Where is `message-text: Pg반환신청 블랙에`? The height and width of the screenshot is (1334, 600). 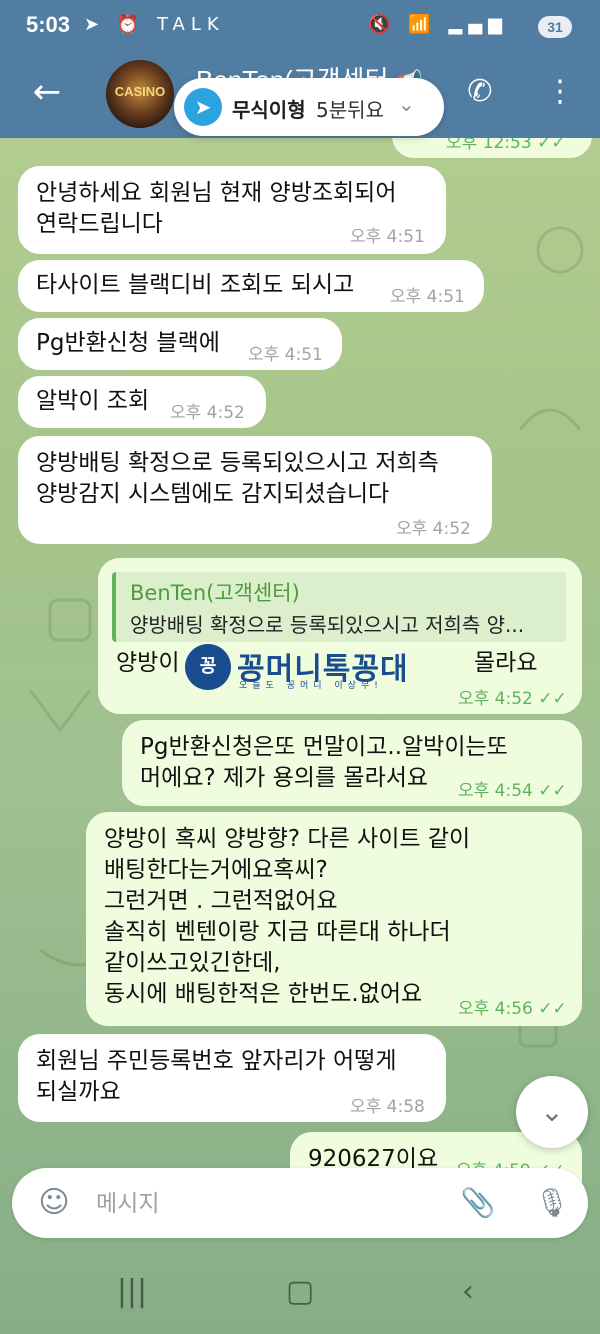 message-text: Pg반환신청 블랙에 is located at coordinates (128, 343).